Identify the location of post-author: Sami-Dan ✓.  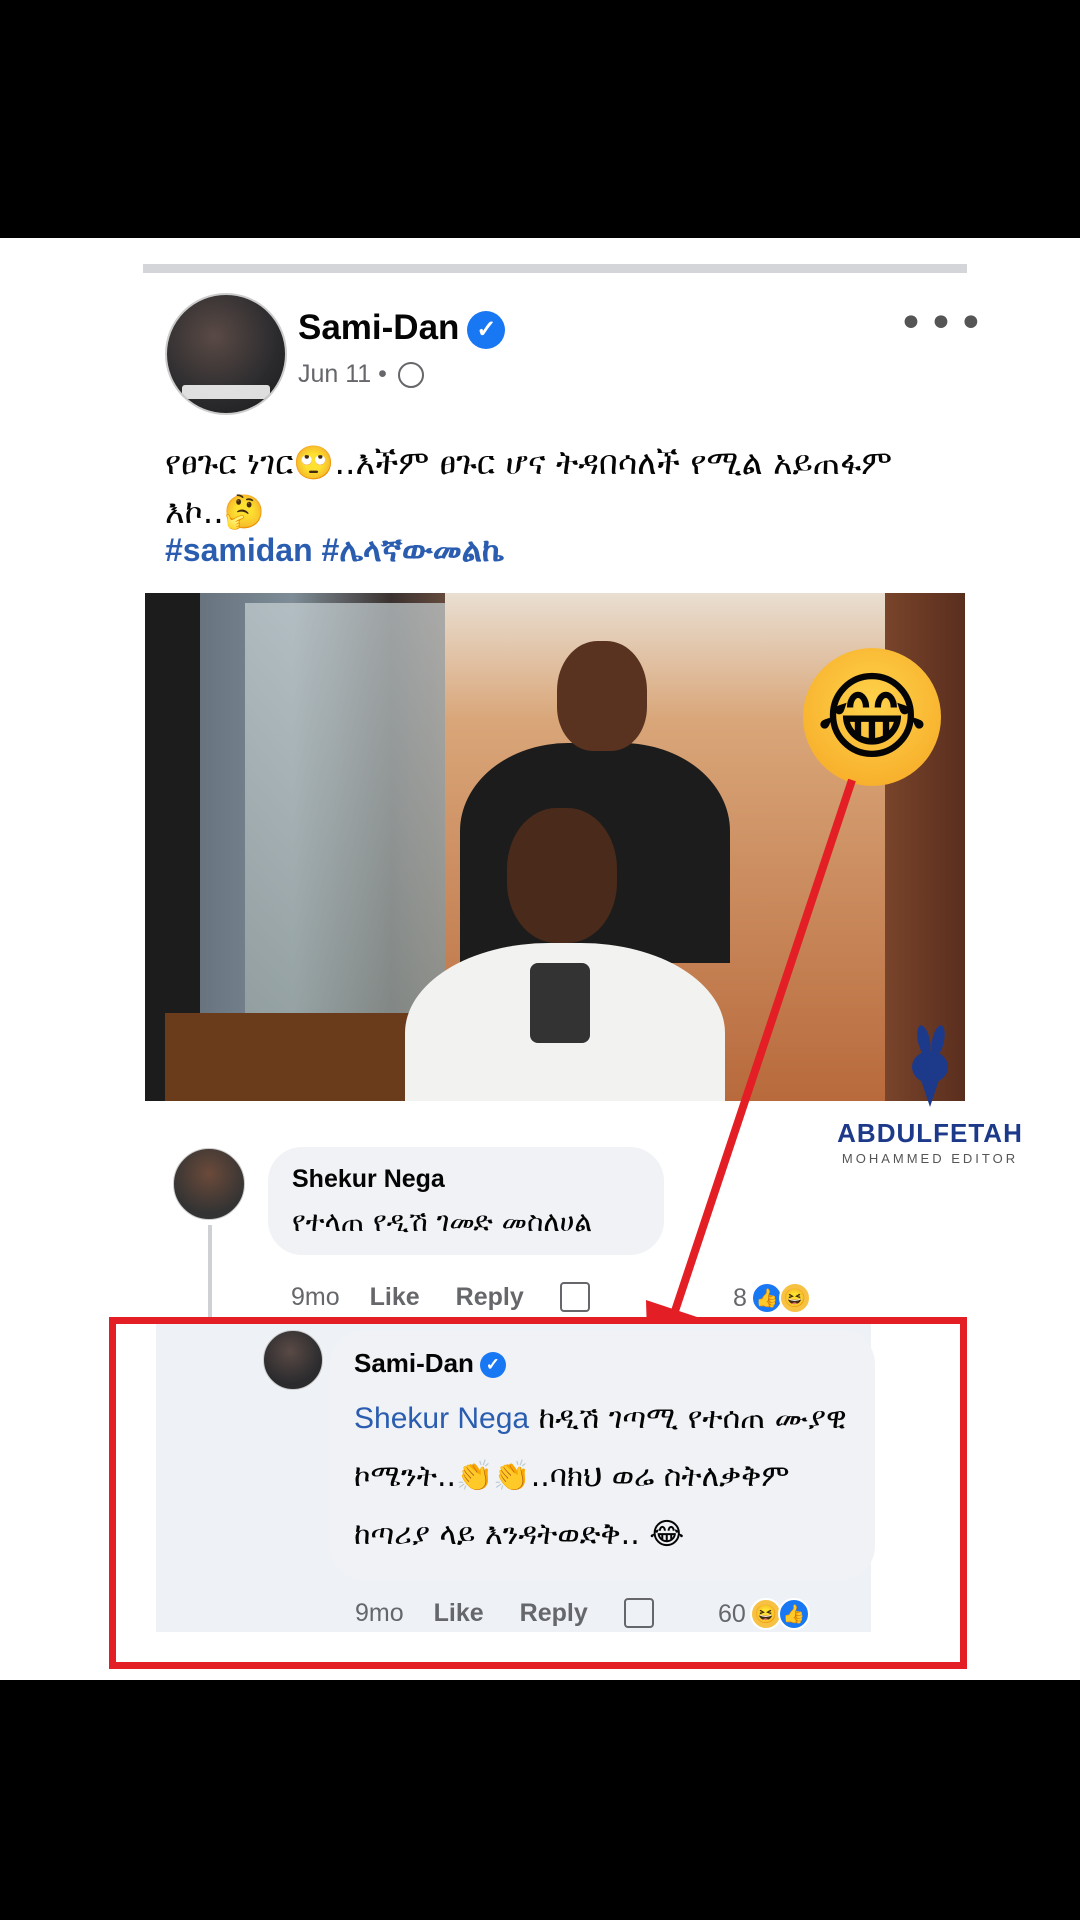
(402, 328).